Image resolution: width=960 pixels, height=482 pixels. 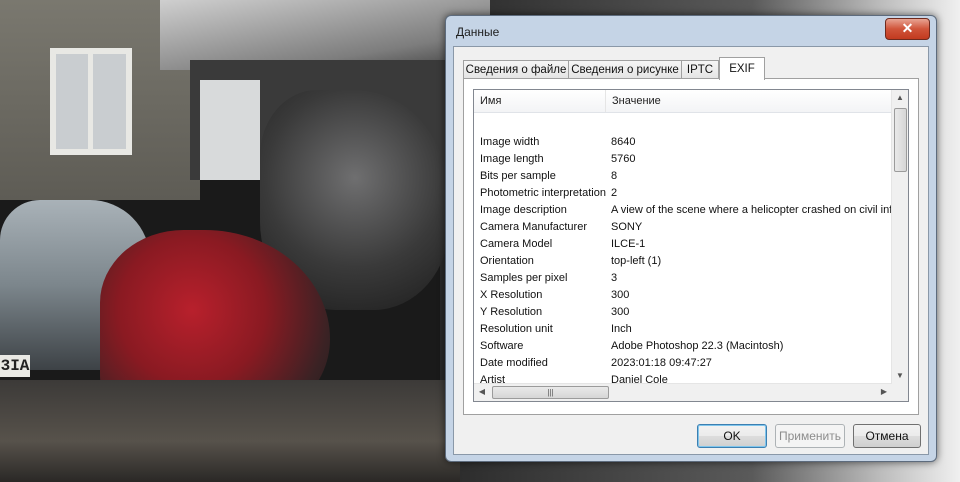 I want to click on cancel-button: Отмена, so click(x=887, y=436).